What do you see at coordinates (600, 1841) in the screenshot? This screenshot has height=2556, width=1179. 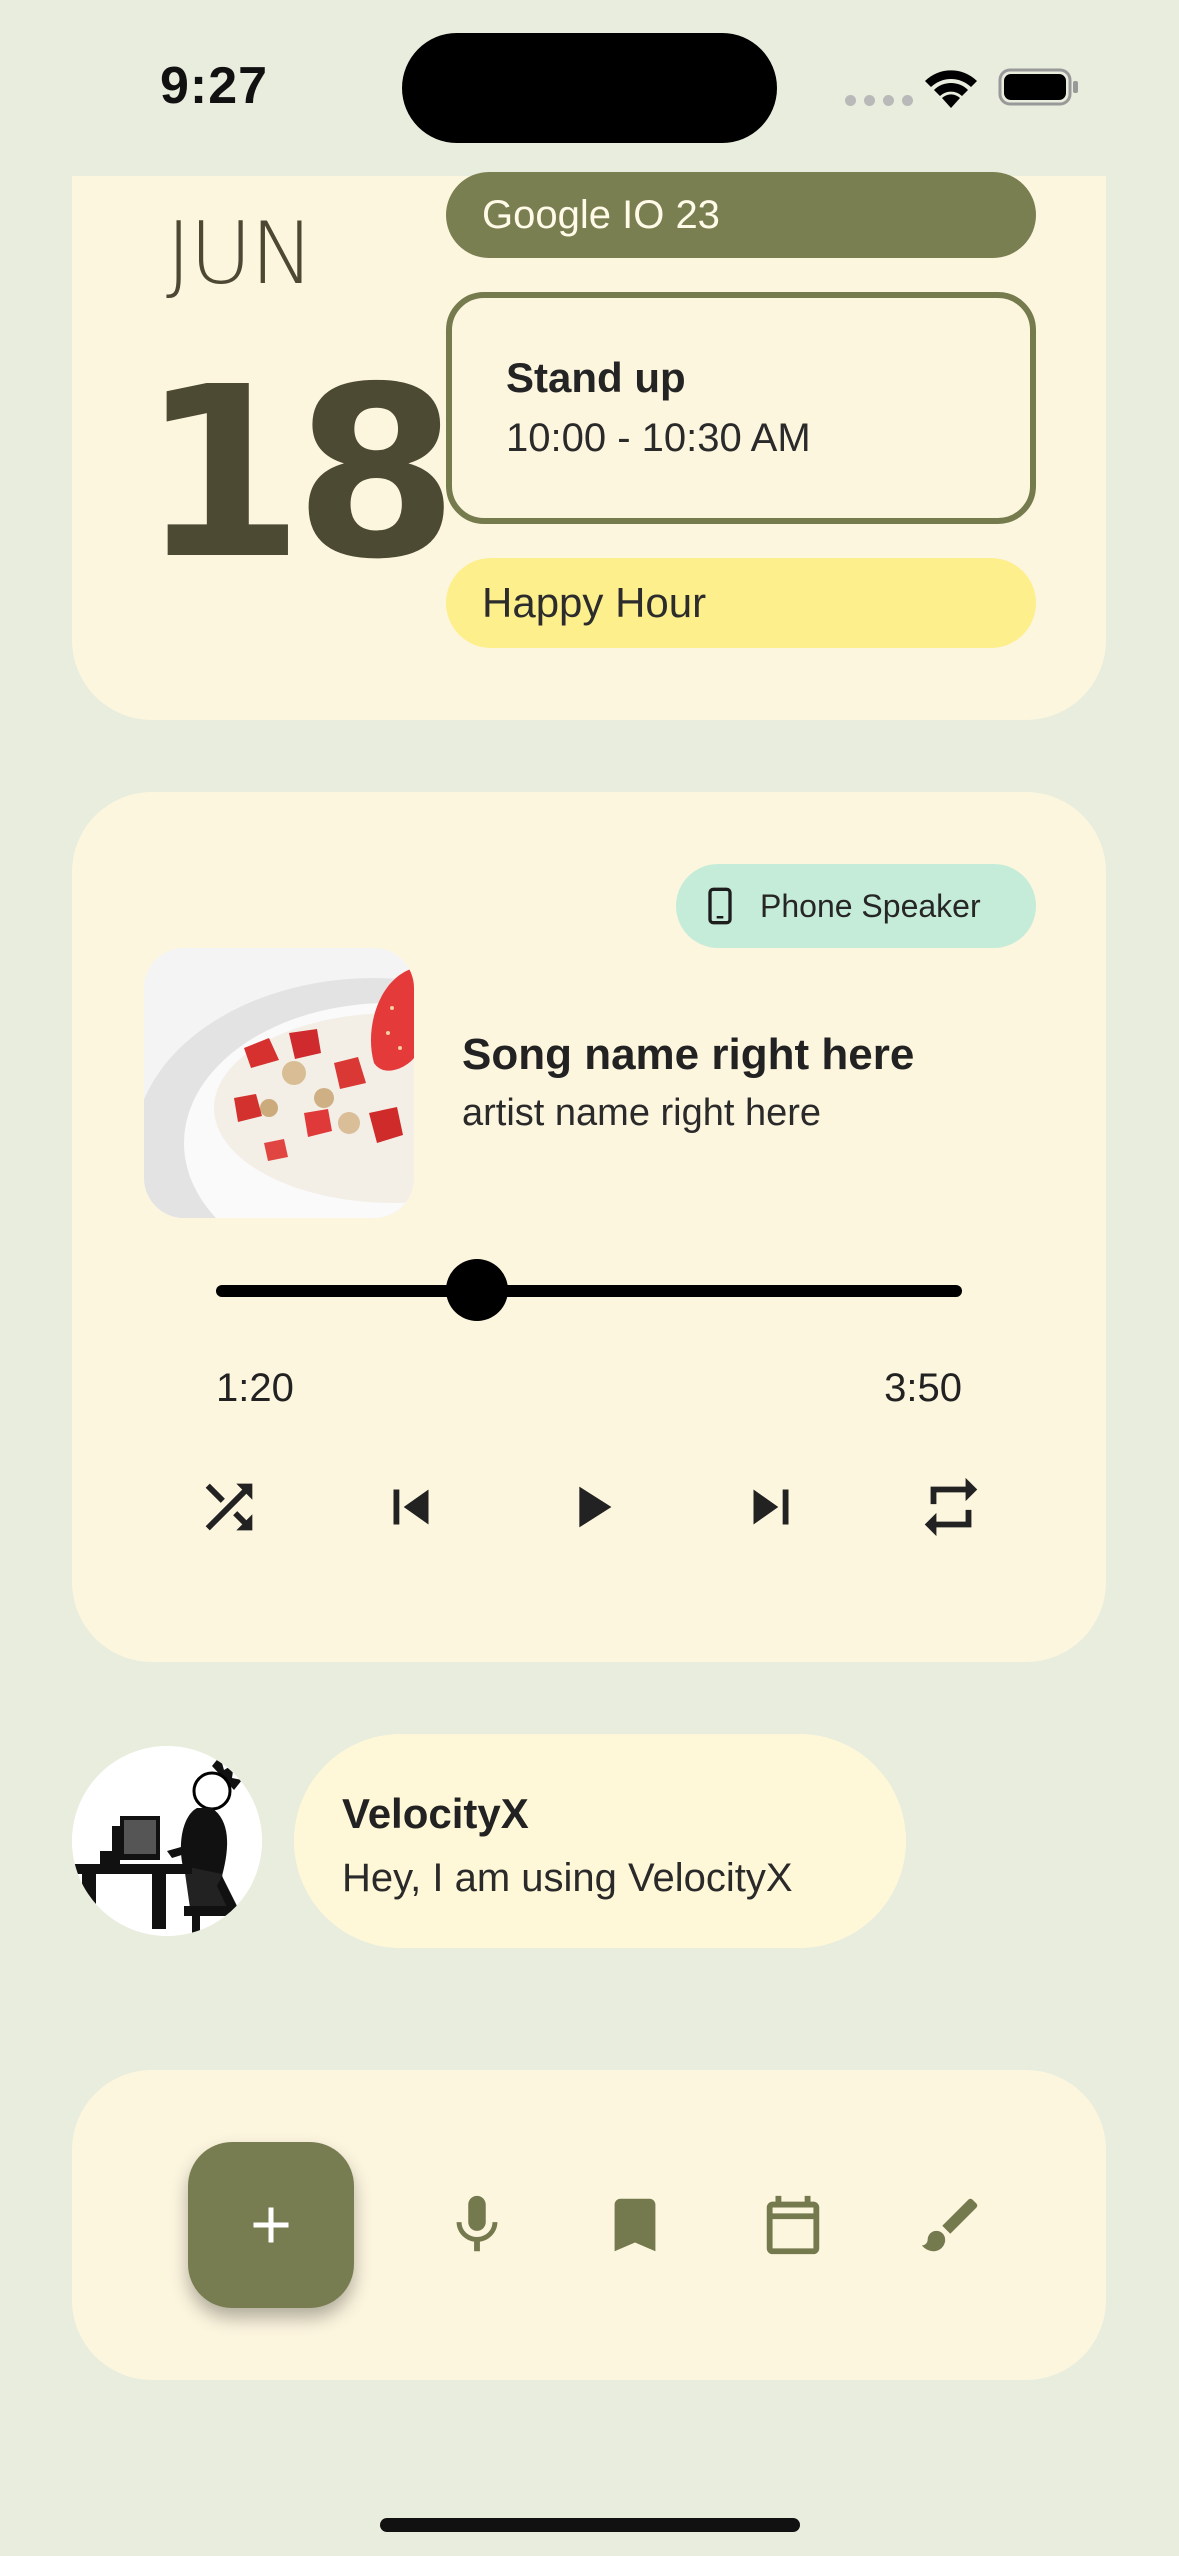 I see `profile-status-bubble: VelocityX Hey, I am using VelocityX` at bounding box center [600, 1841].